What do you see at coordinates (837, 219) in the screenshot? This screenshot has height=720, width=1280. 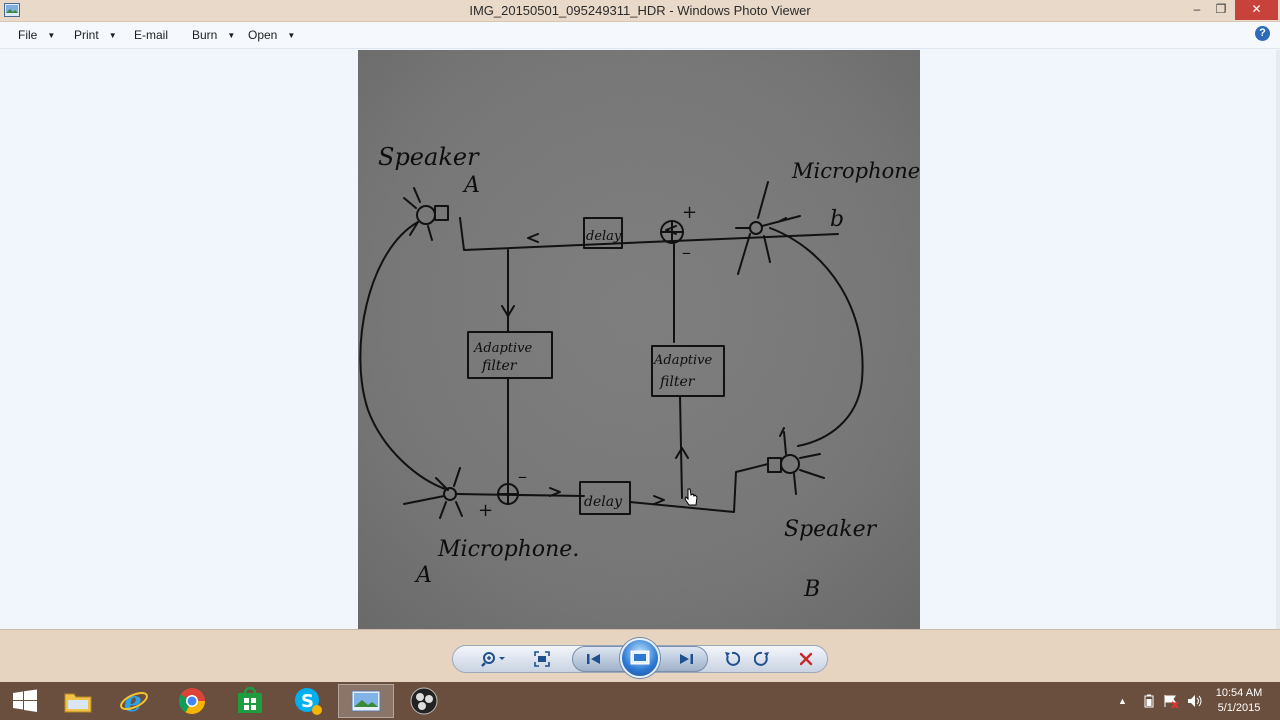 I see `microphone-b-letter: b` at bounding box center [837, 219].